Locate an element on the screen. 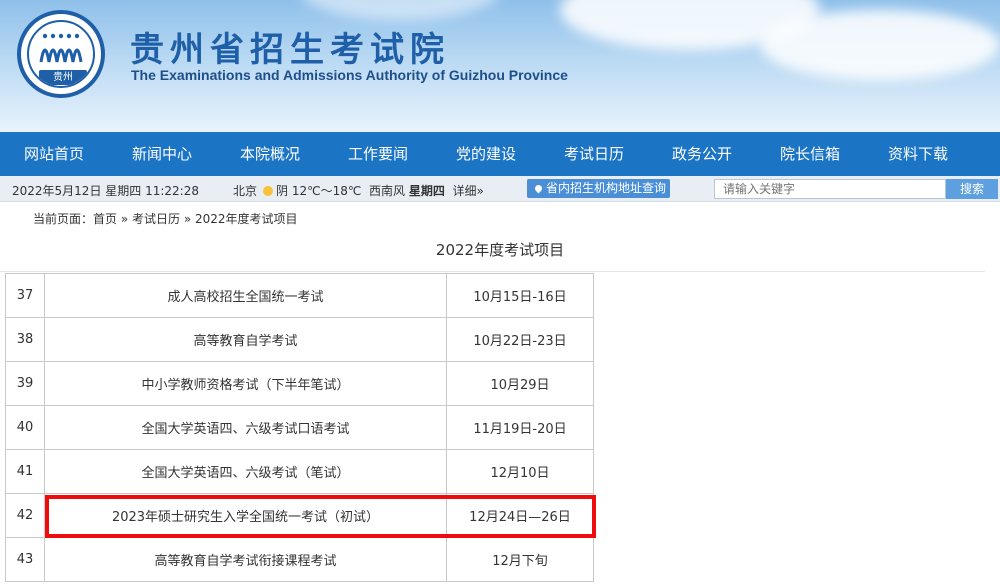 This screenshot has height=586, width=1000. university-logo-icon: 贵州 is located at coordinates (61, 54).